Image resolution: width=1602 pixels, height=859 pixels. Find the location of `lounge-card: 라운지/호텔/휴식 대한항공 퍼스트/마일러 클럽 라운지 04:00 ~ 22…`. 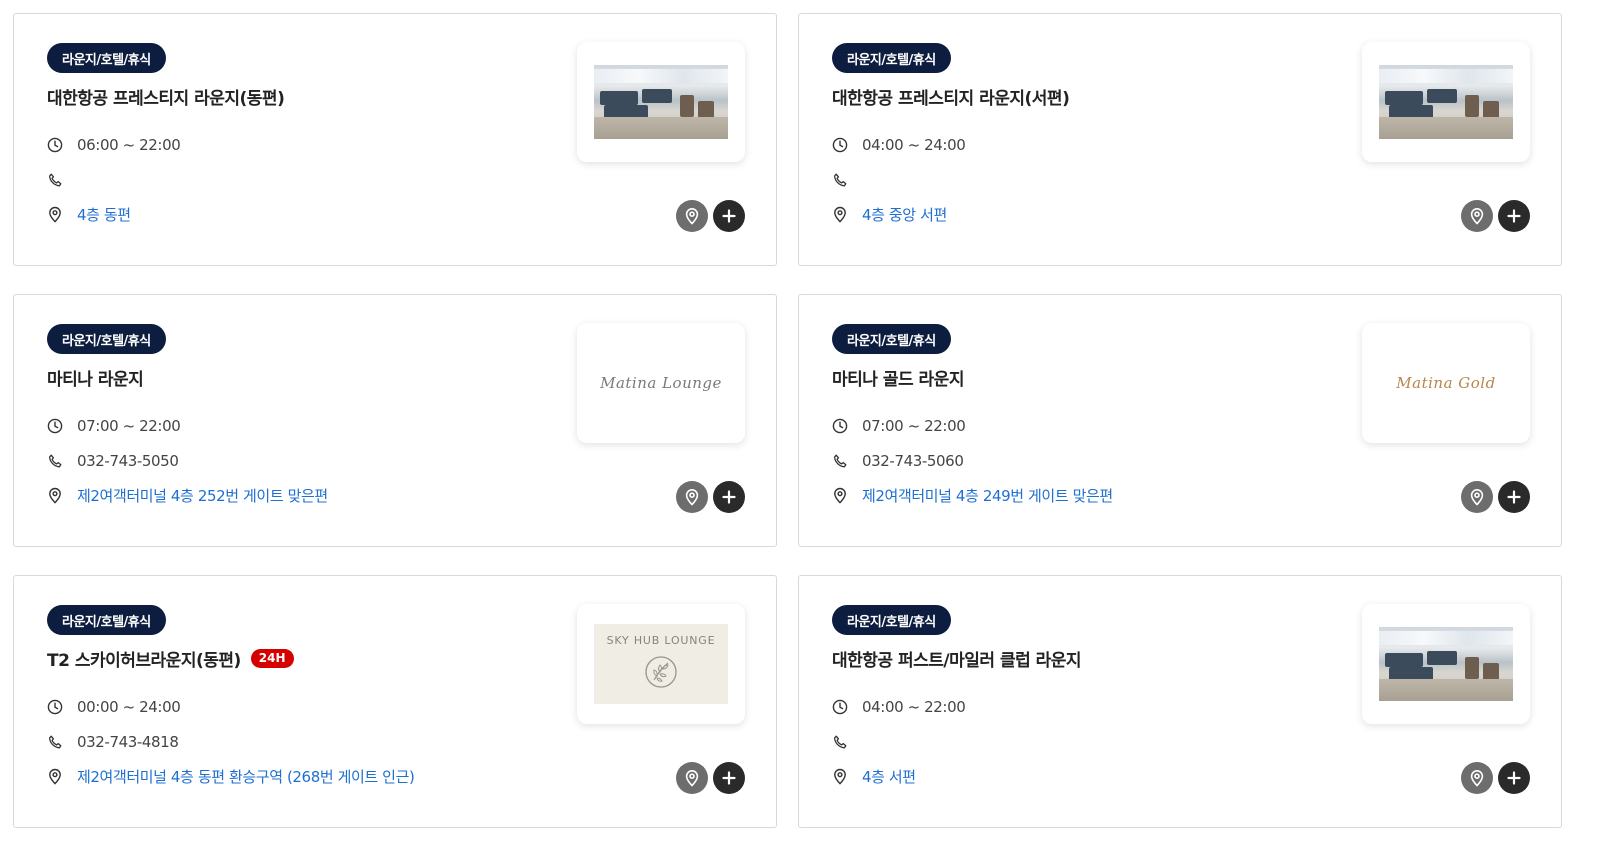

lounge-card: 라운지/호텔/휴식 대한항공 퍼스트/마일러 클럽 라운지 04:00 ~ 22… is located at coordinates (1180, 701).